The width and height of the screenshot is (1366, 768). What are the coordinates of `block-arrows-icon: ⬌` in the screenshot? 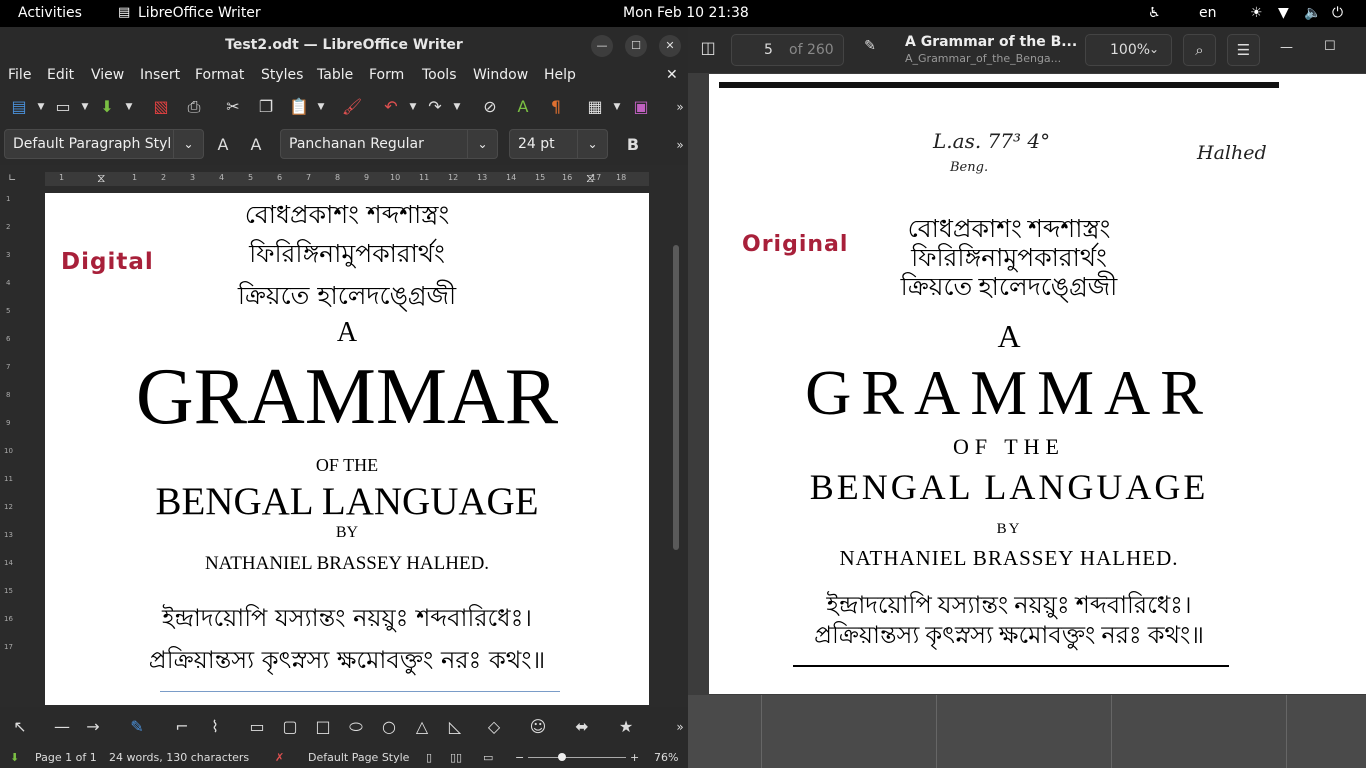 It's located at (582, 727).